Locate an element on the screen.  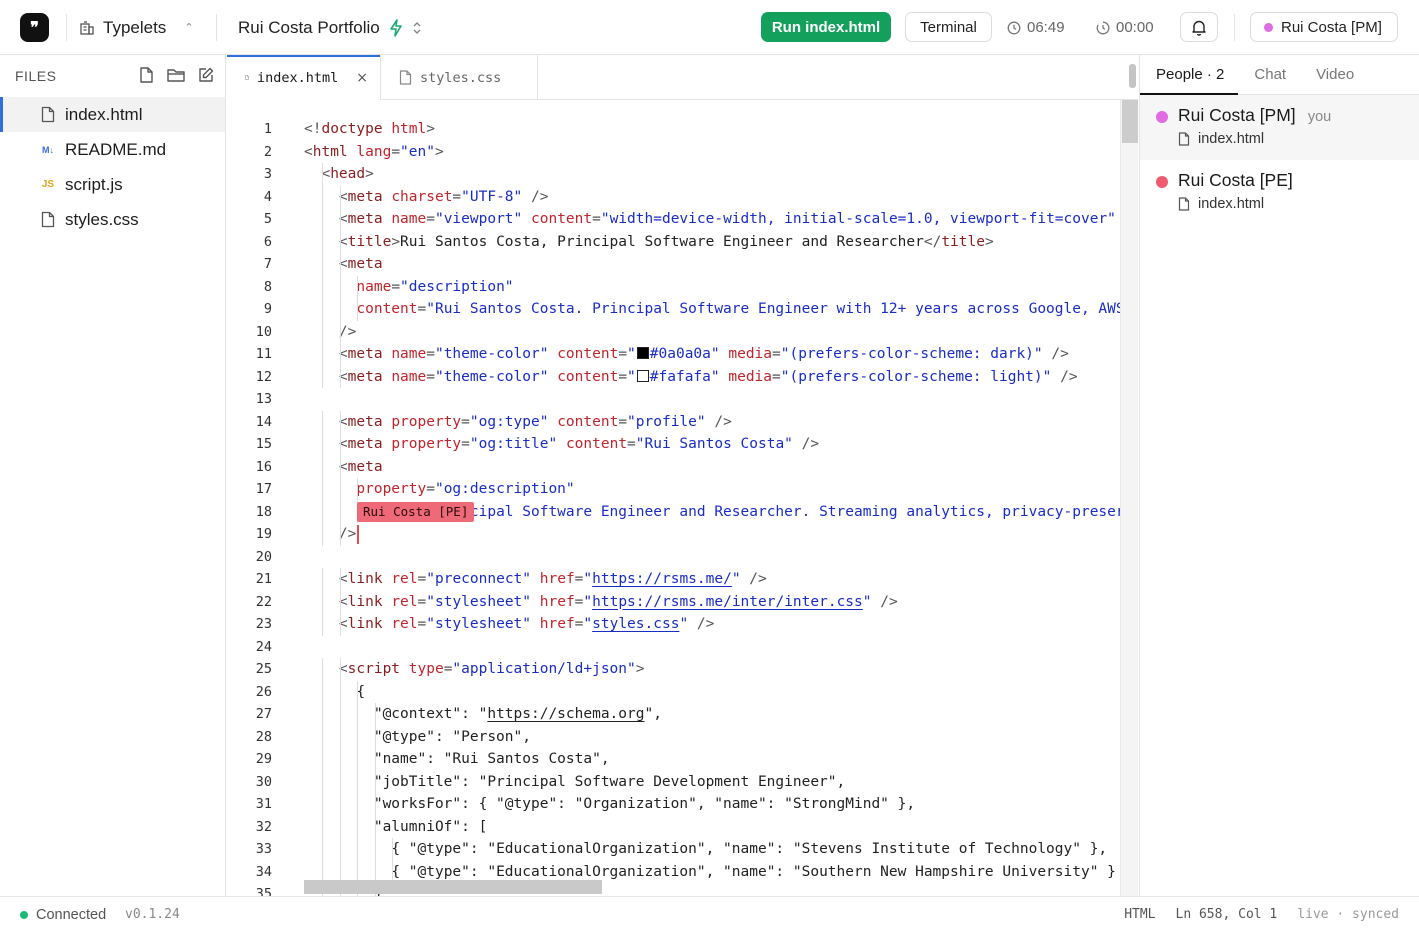
person-item: Rui Costa [PM] you index.html is located at coordinates (1279, 127).